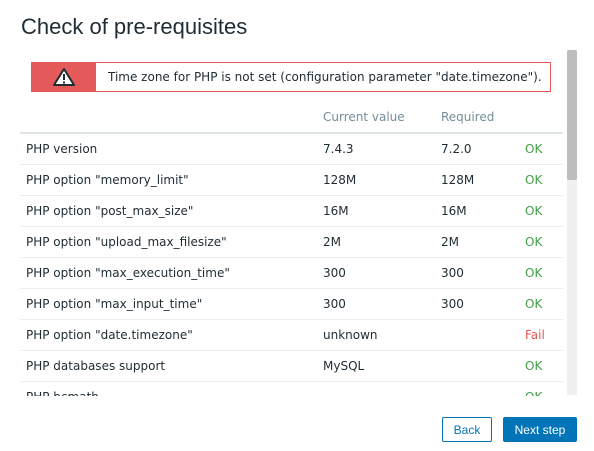 The height and width of the screenshot is (451, 594). I want to click on header-current-value: Current value, so click(382, 118).